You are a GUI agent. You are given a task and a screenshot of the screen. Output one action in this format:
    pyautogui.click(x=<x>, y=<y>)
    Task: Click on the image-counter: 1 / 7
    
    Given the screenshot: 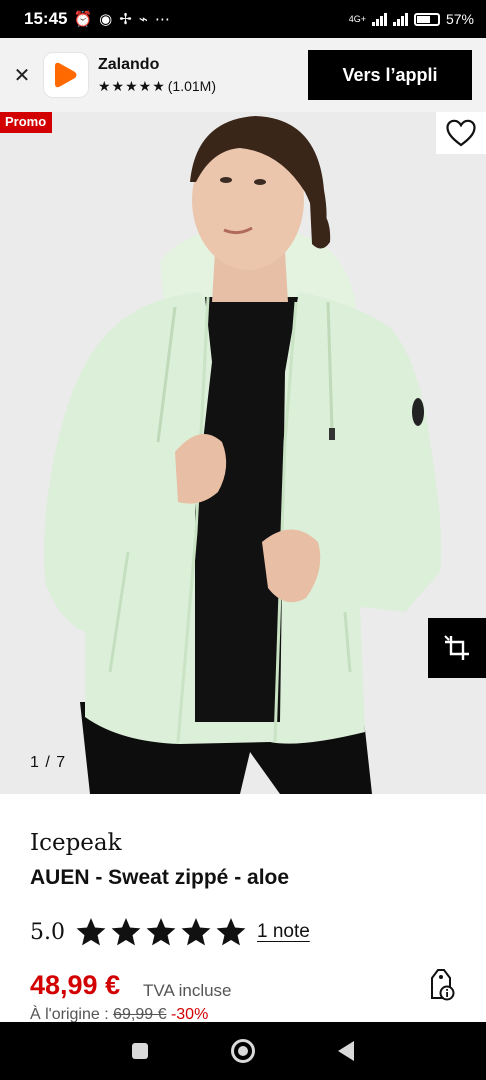 What is the action you would take?
    pyautogui.click(x=48, y=762)
    